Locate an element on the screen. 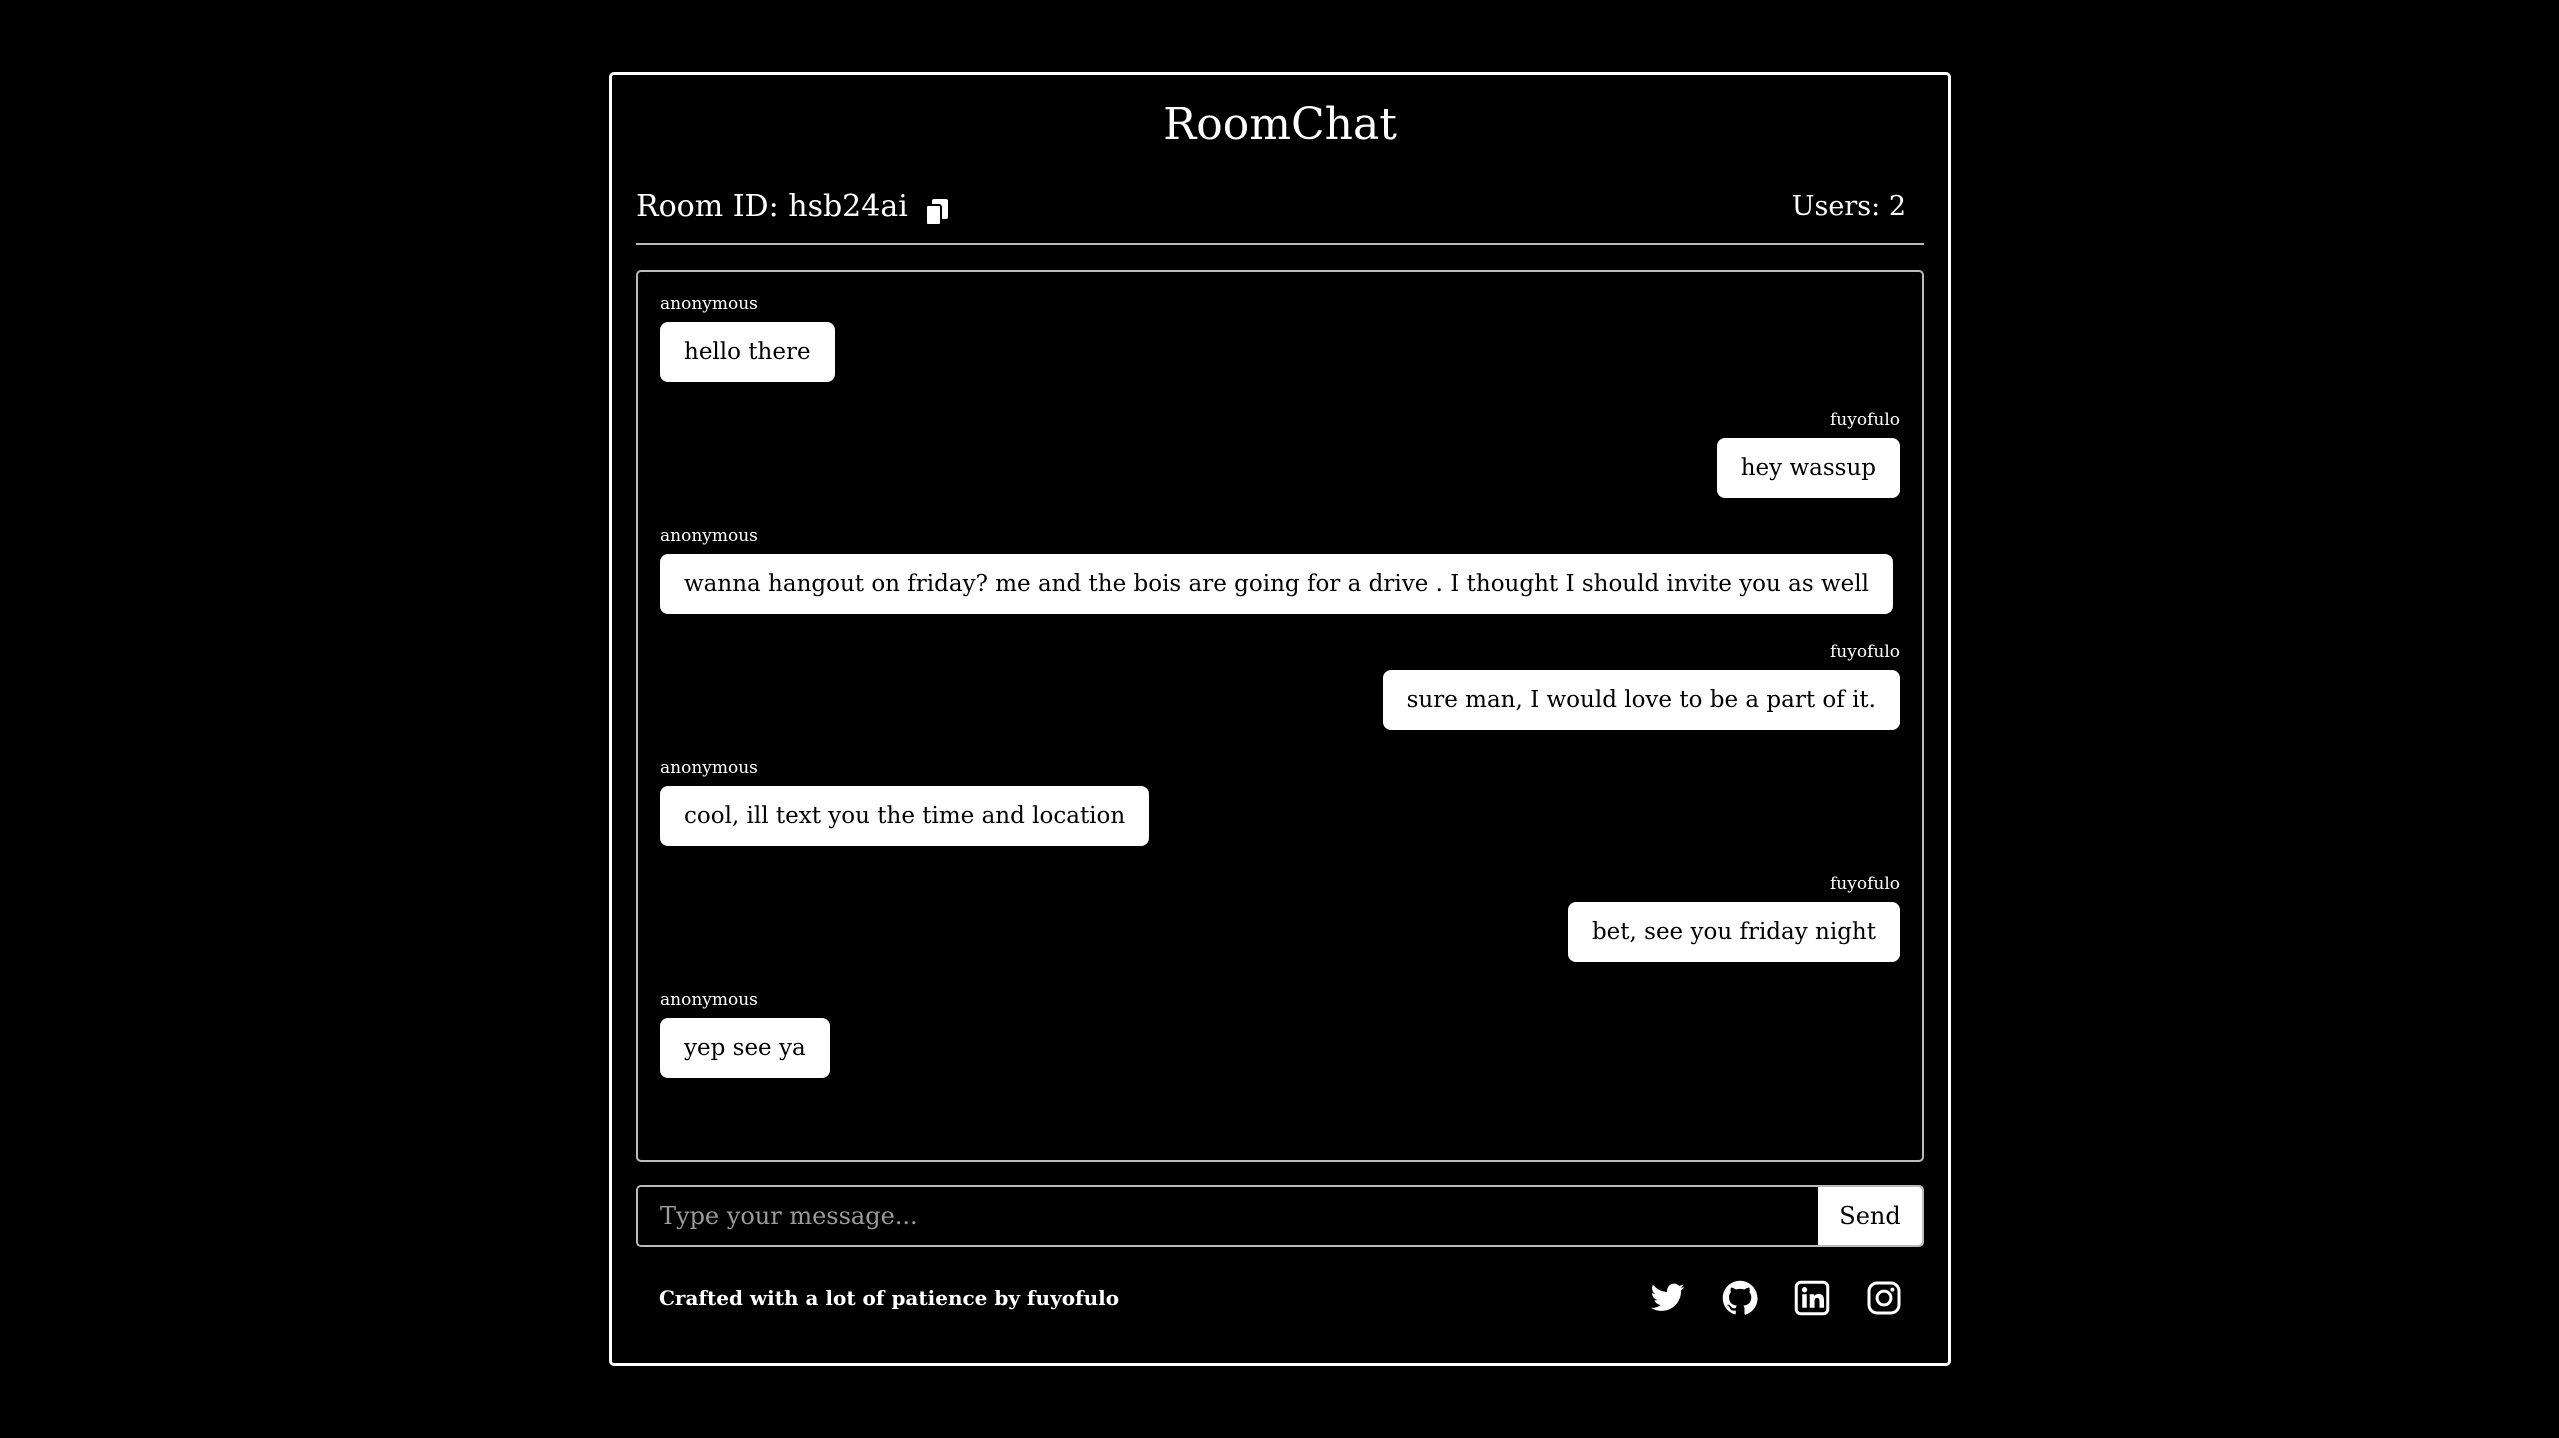  copy-icon is located at coordinates (936, 210).